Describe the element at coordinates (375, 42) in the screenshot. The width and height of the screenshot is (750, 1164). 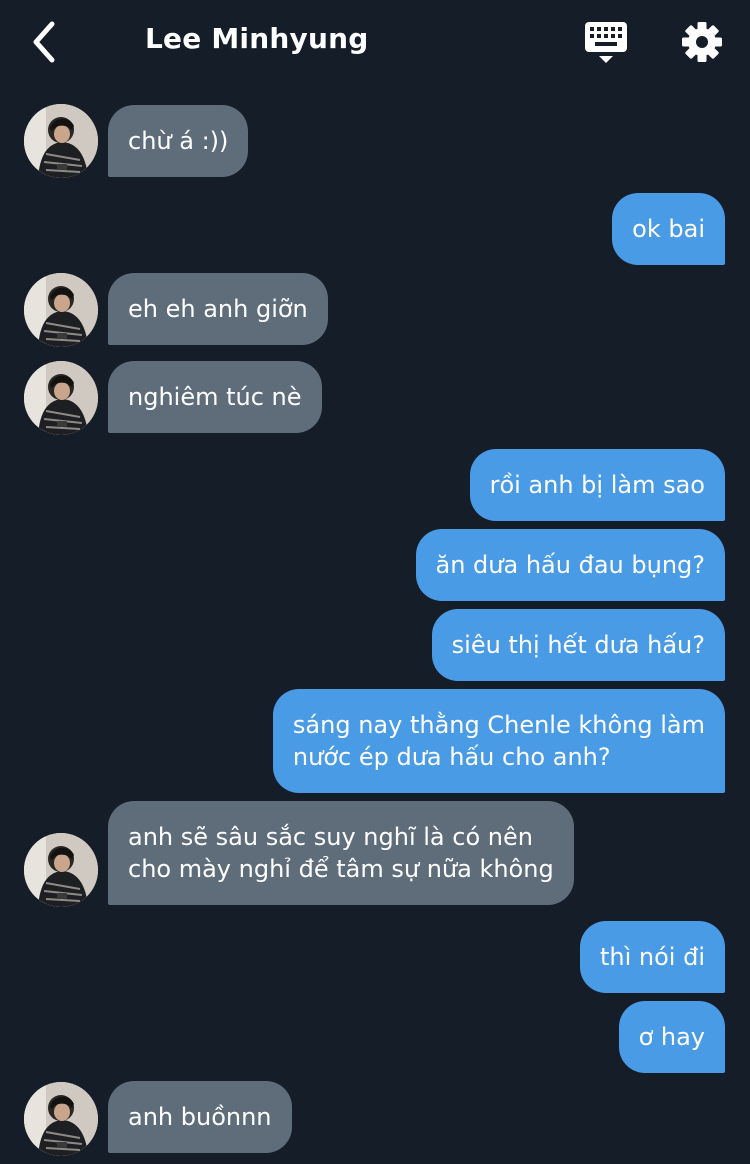
I see `chat-header: Lee Minhyung` at that location.